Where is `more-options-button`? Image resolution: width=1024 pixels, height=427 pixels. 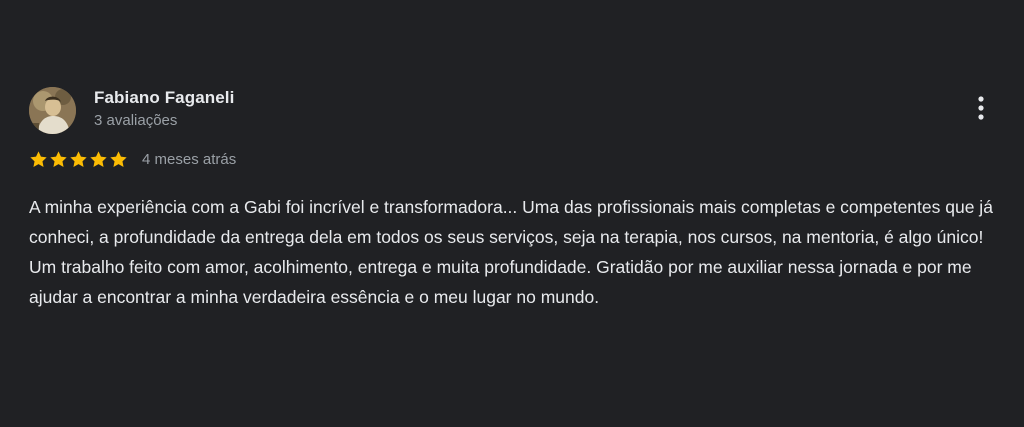 more-options-button is located at coordinates (981, 109).